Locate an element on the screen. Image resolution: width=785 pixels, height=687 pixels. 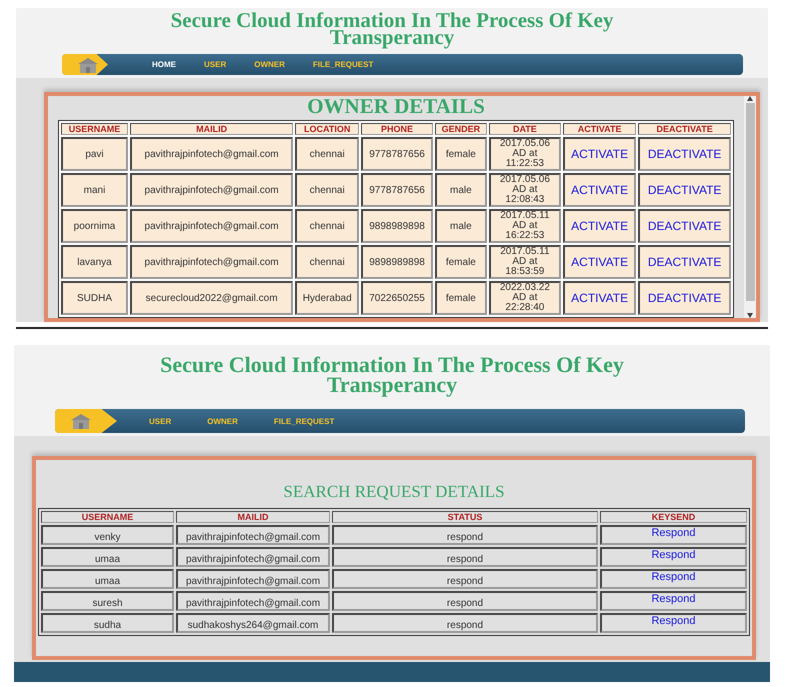
section-heading: OWNER DETAILS is located at coordinates (396, 108).